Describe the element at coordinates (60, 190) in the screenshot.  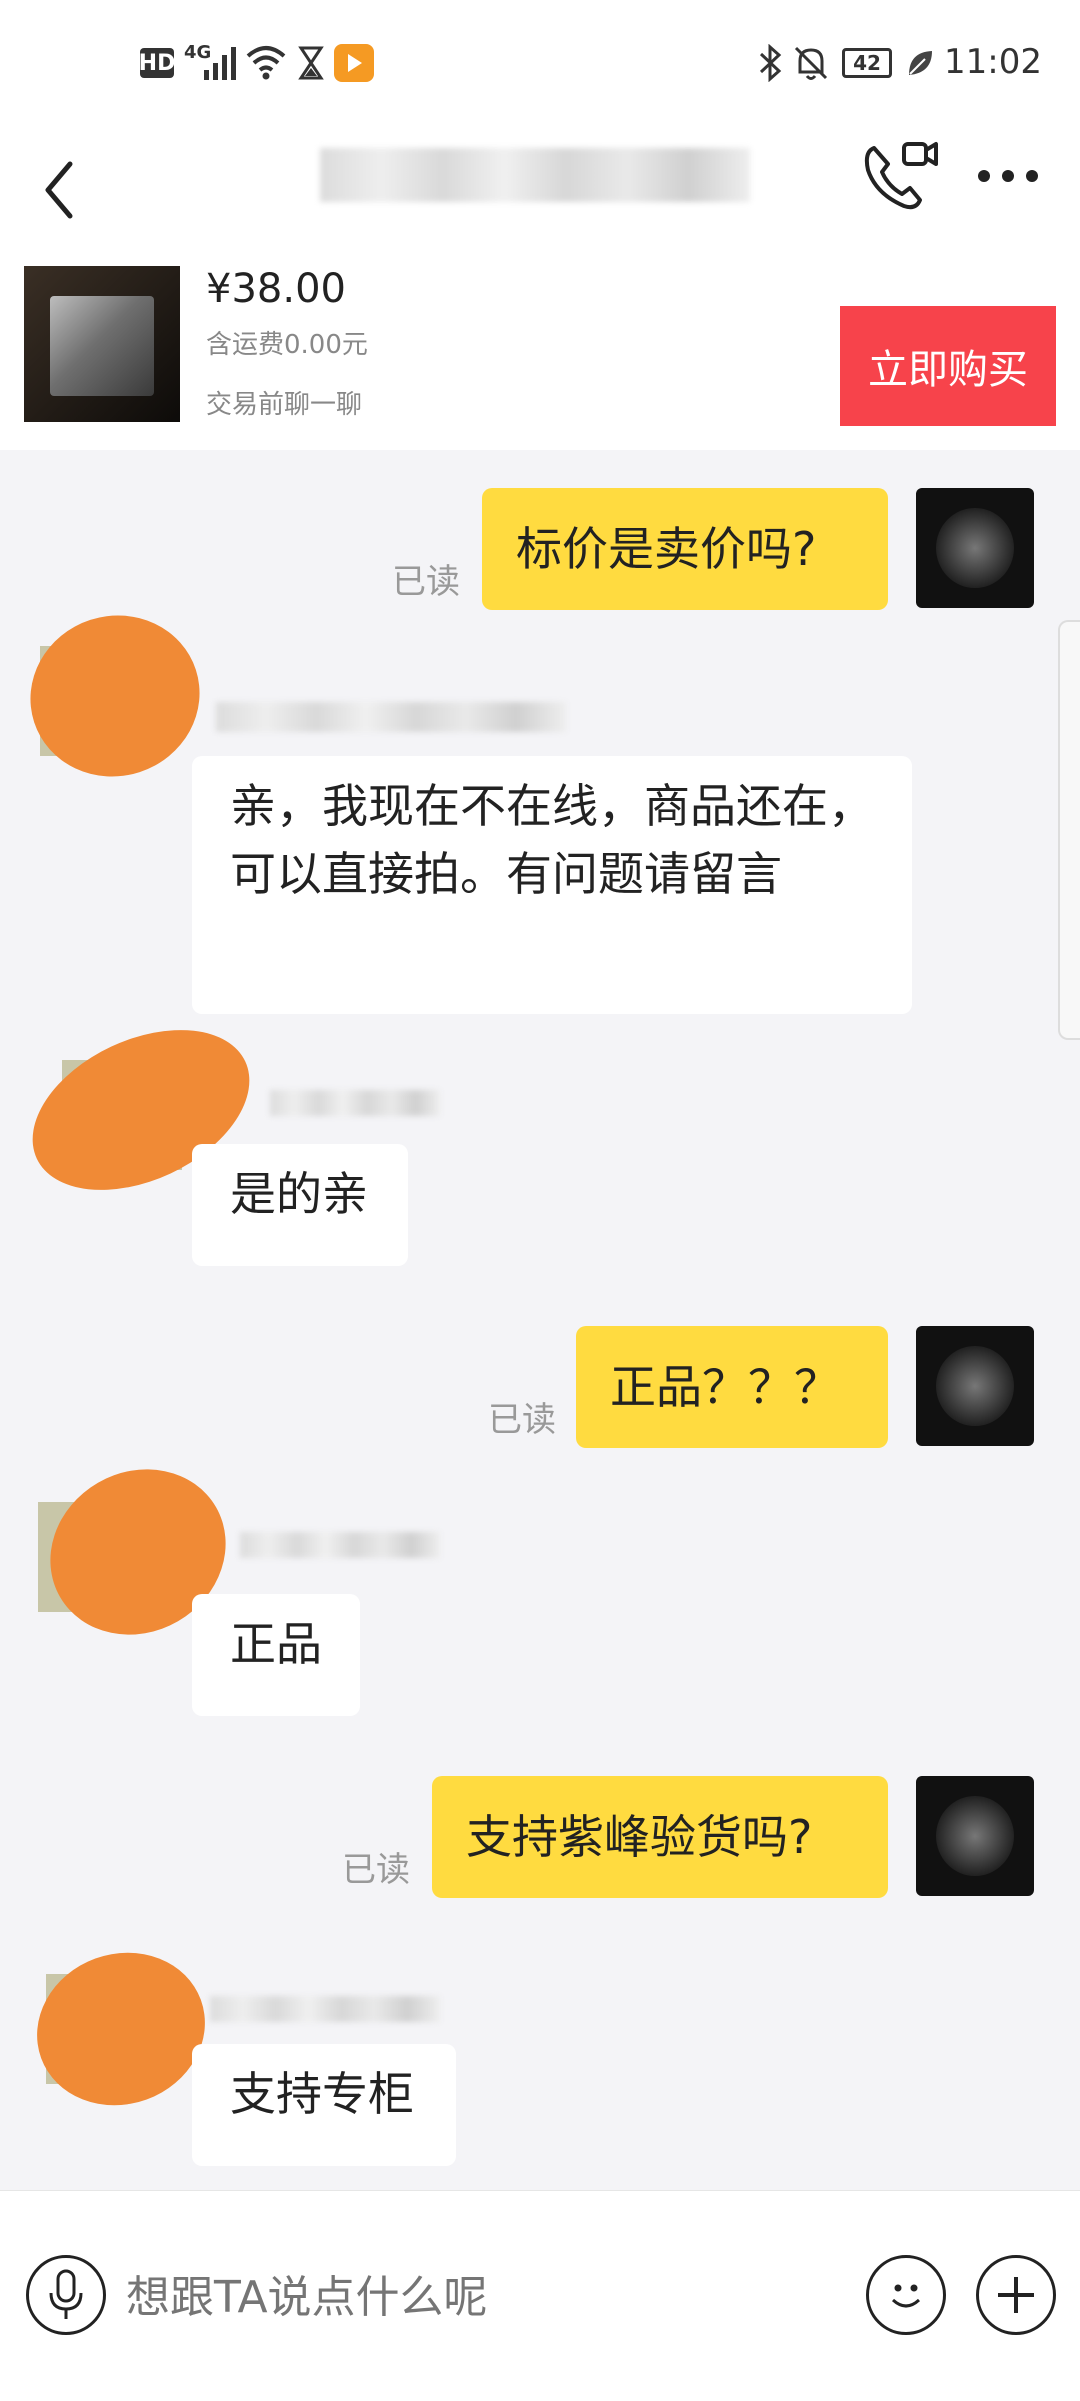
I see `back-icon` at that location.